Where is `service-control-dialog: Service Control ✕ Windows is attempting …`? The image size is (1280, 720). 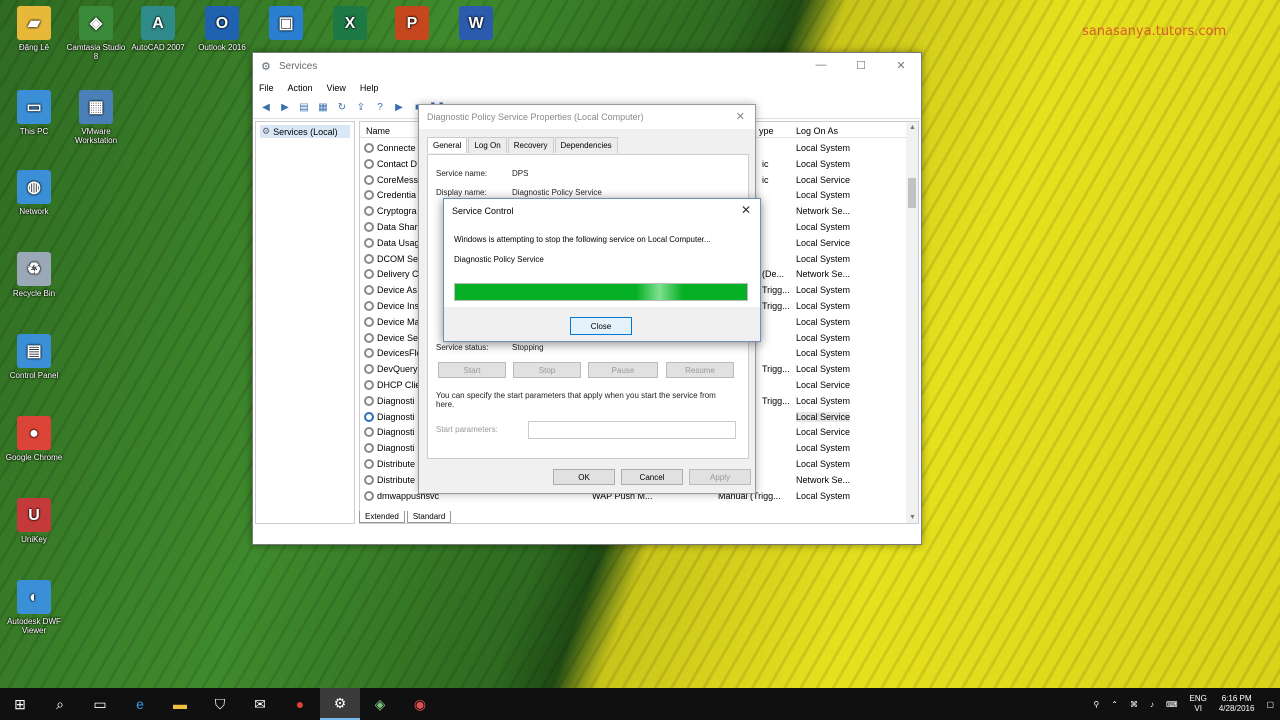 service-control-dialog: Service Control ✕ Windows is attempting … is located at coordinates (602, 270).